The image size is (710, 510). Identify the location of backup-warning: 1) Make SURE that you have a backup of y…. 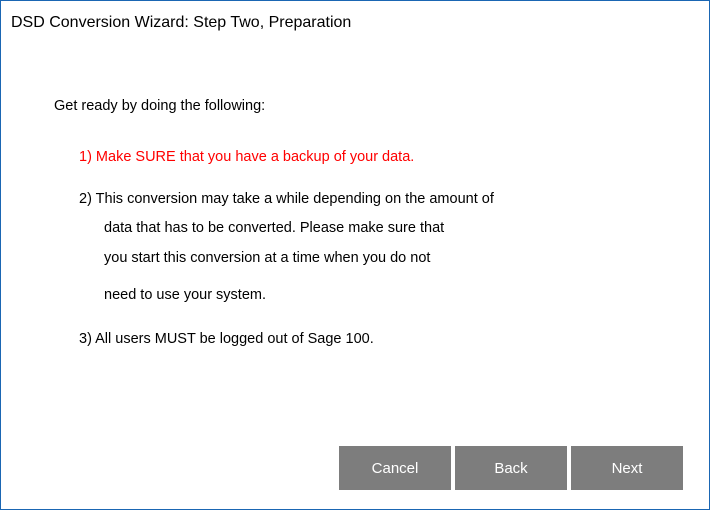
(247, 157).